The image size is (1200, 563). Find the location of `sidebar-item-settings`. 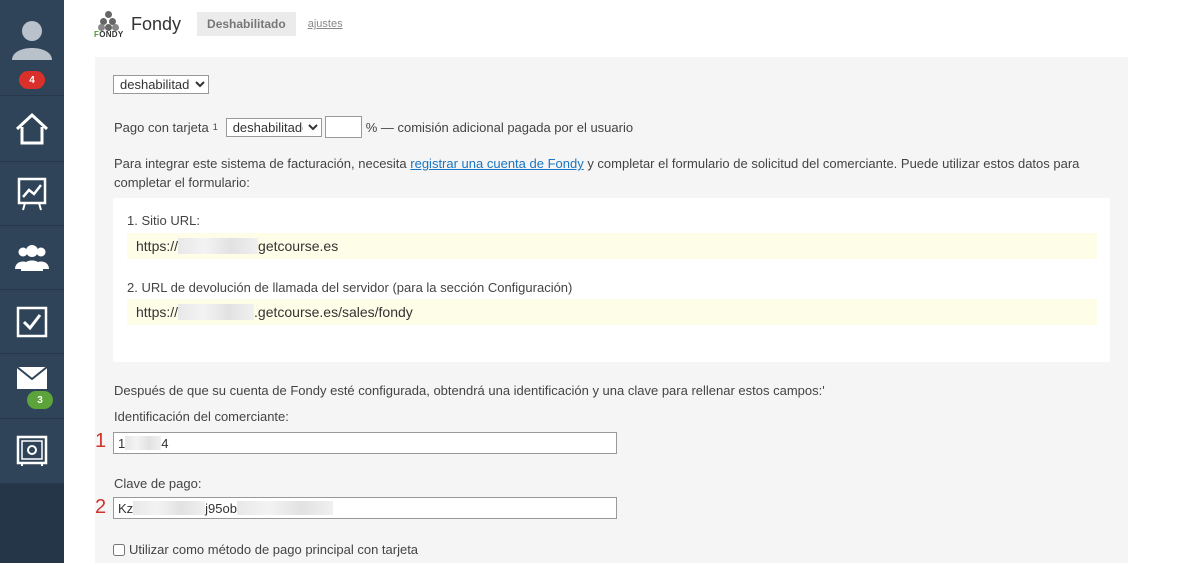

sidebar-item-settings is located at coordinates (32, 451).